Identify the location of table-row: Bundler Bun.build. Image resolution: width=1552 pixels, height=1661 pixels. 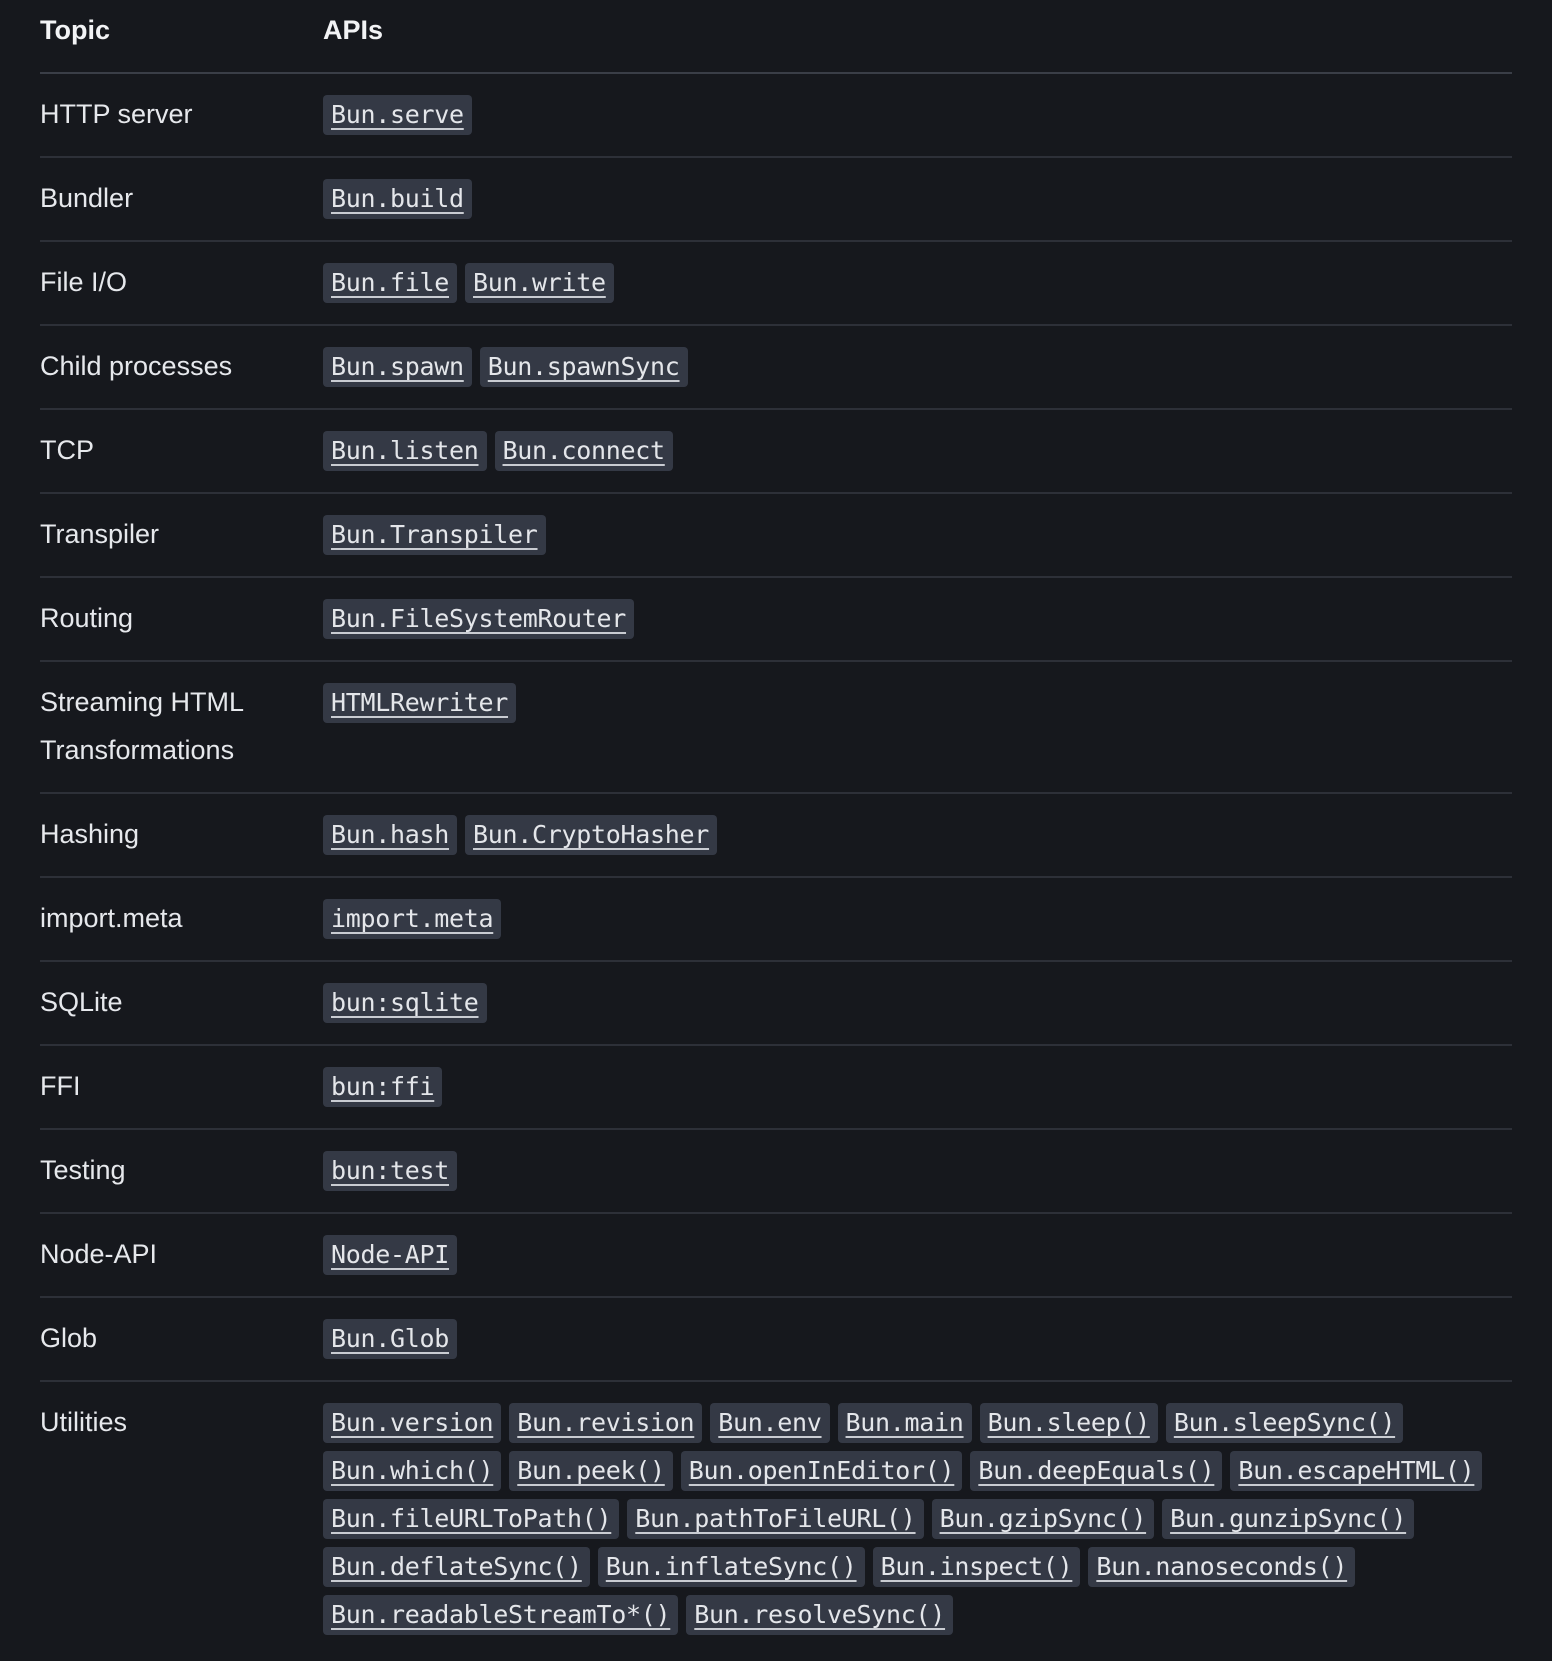
(776, 199).